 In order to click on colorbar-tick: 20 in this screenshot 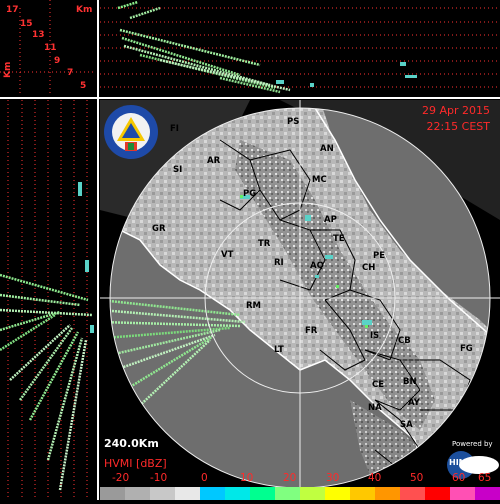, I will do `click(290, 478)`.